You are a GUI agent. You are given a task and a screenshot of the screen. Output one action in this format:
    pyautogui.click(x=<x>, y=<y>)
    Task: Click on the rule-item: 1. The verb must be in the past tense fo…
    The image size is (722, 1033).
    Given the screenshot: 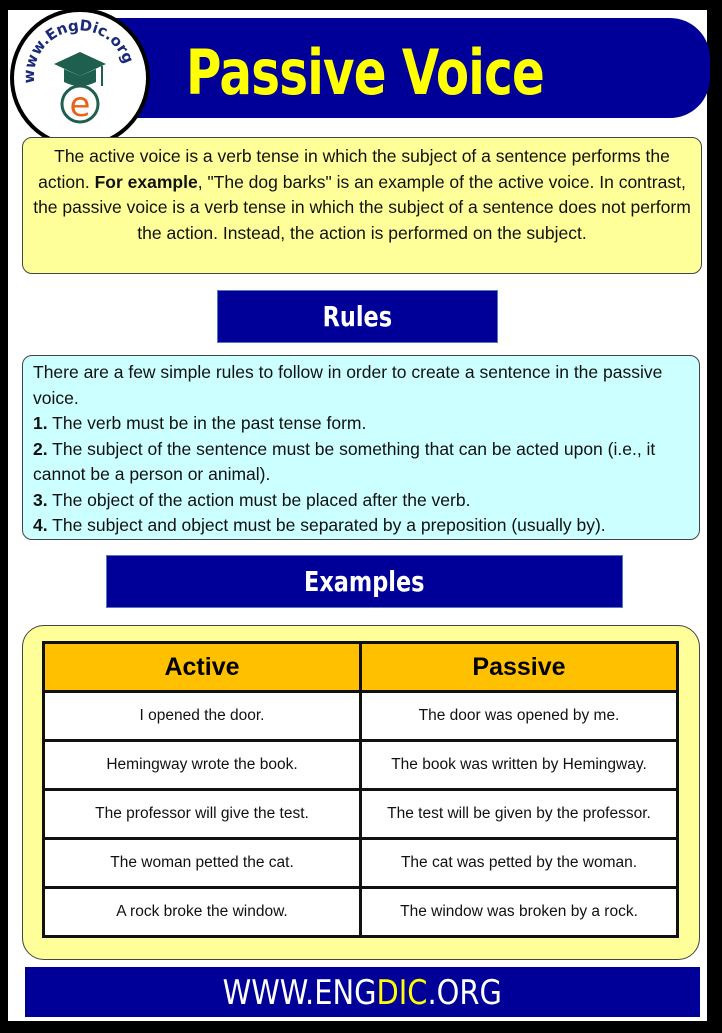 What is the action you would take?
    pyautogui.click(x=200, y=423)
    